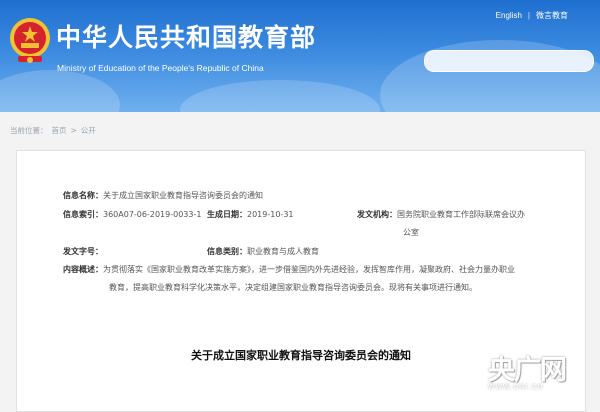 The image size is (600, 412). What do you see at coordinates (59, 130) in the screenshot?
I see `breadcrumb-home-link: 首页` at bounding box center [59, 130].